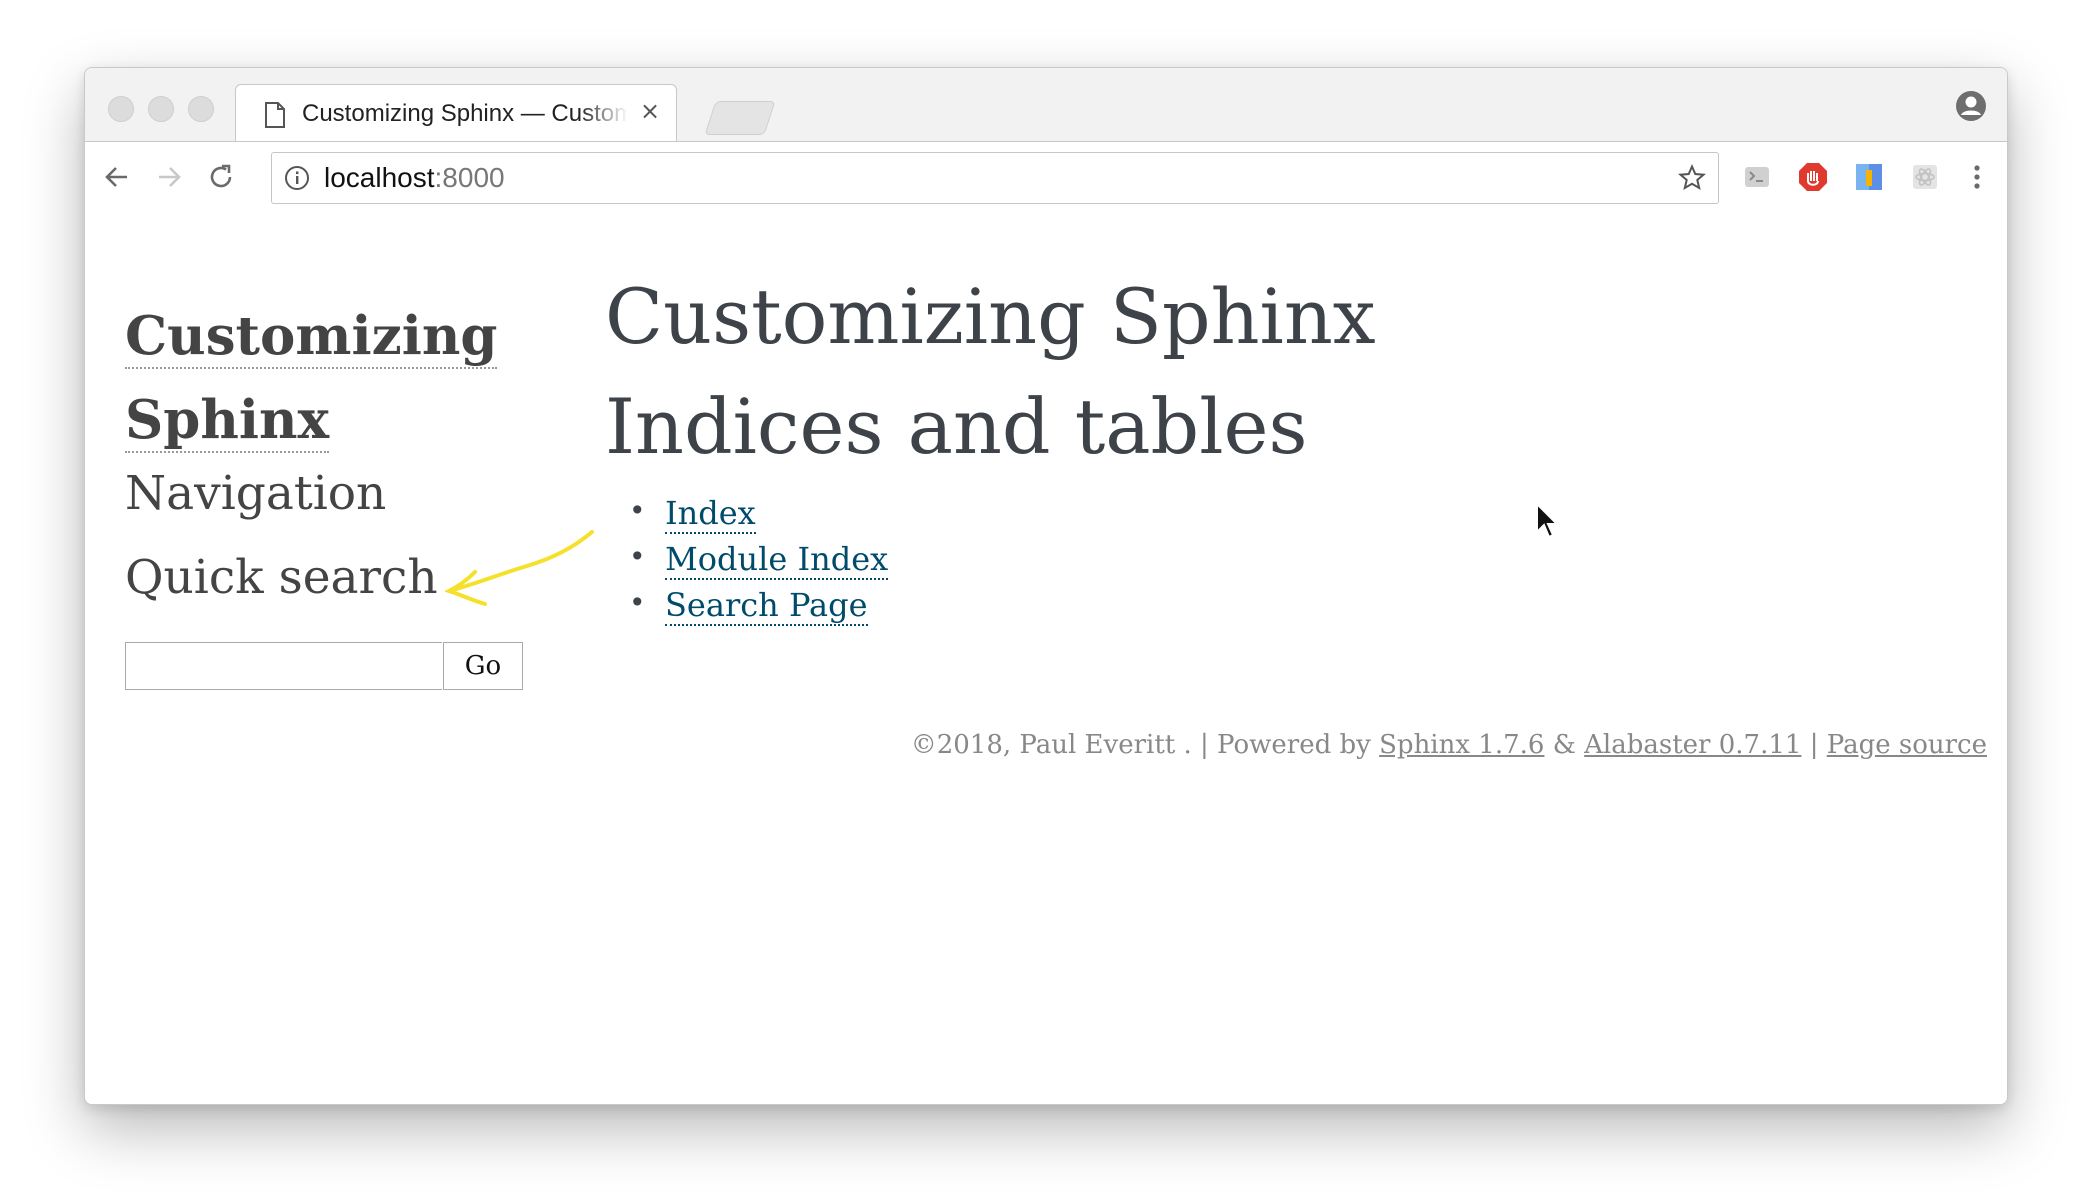  What do you see at coordinates (201, 109) in the screenshot?
I see `zoom-window-button` at bounding box center [201, 109].